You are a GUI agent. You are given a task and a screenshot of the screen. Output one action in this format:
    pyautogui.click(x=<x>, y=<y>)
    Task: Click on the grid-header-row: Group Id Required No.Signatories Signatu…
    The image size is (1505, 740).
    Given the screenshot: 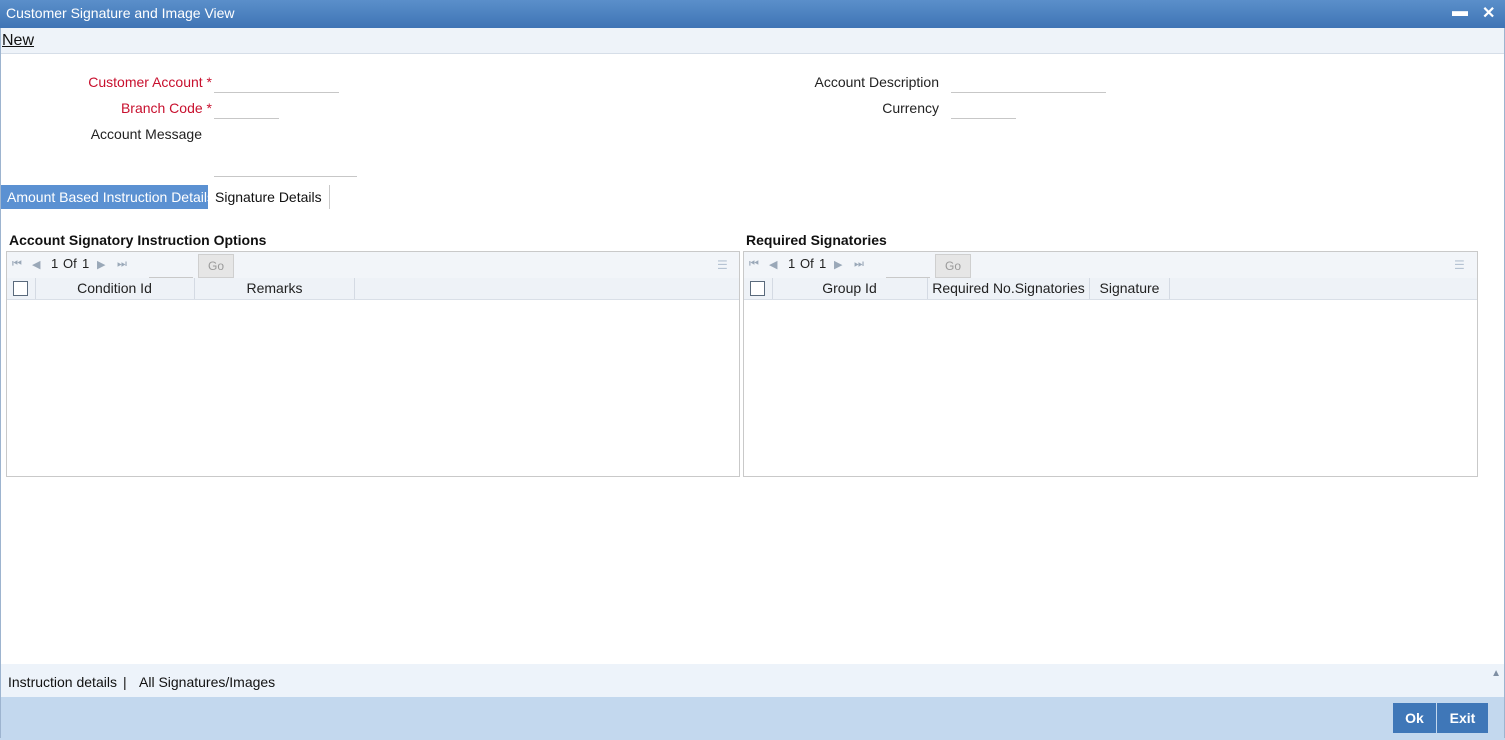 What is the action you would take?
    pyautogui.click(x=1110, y=289)
    